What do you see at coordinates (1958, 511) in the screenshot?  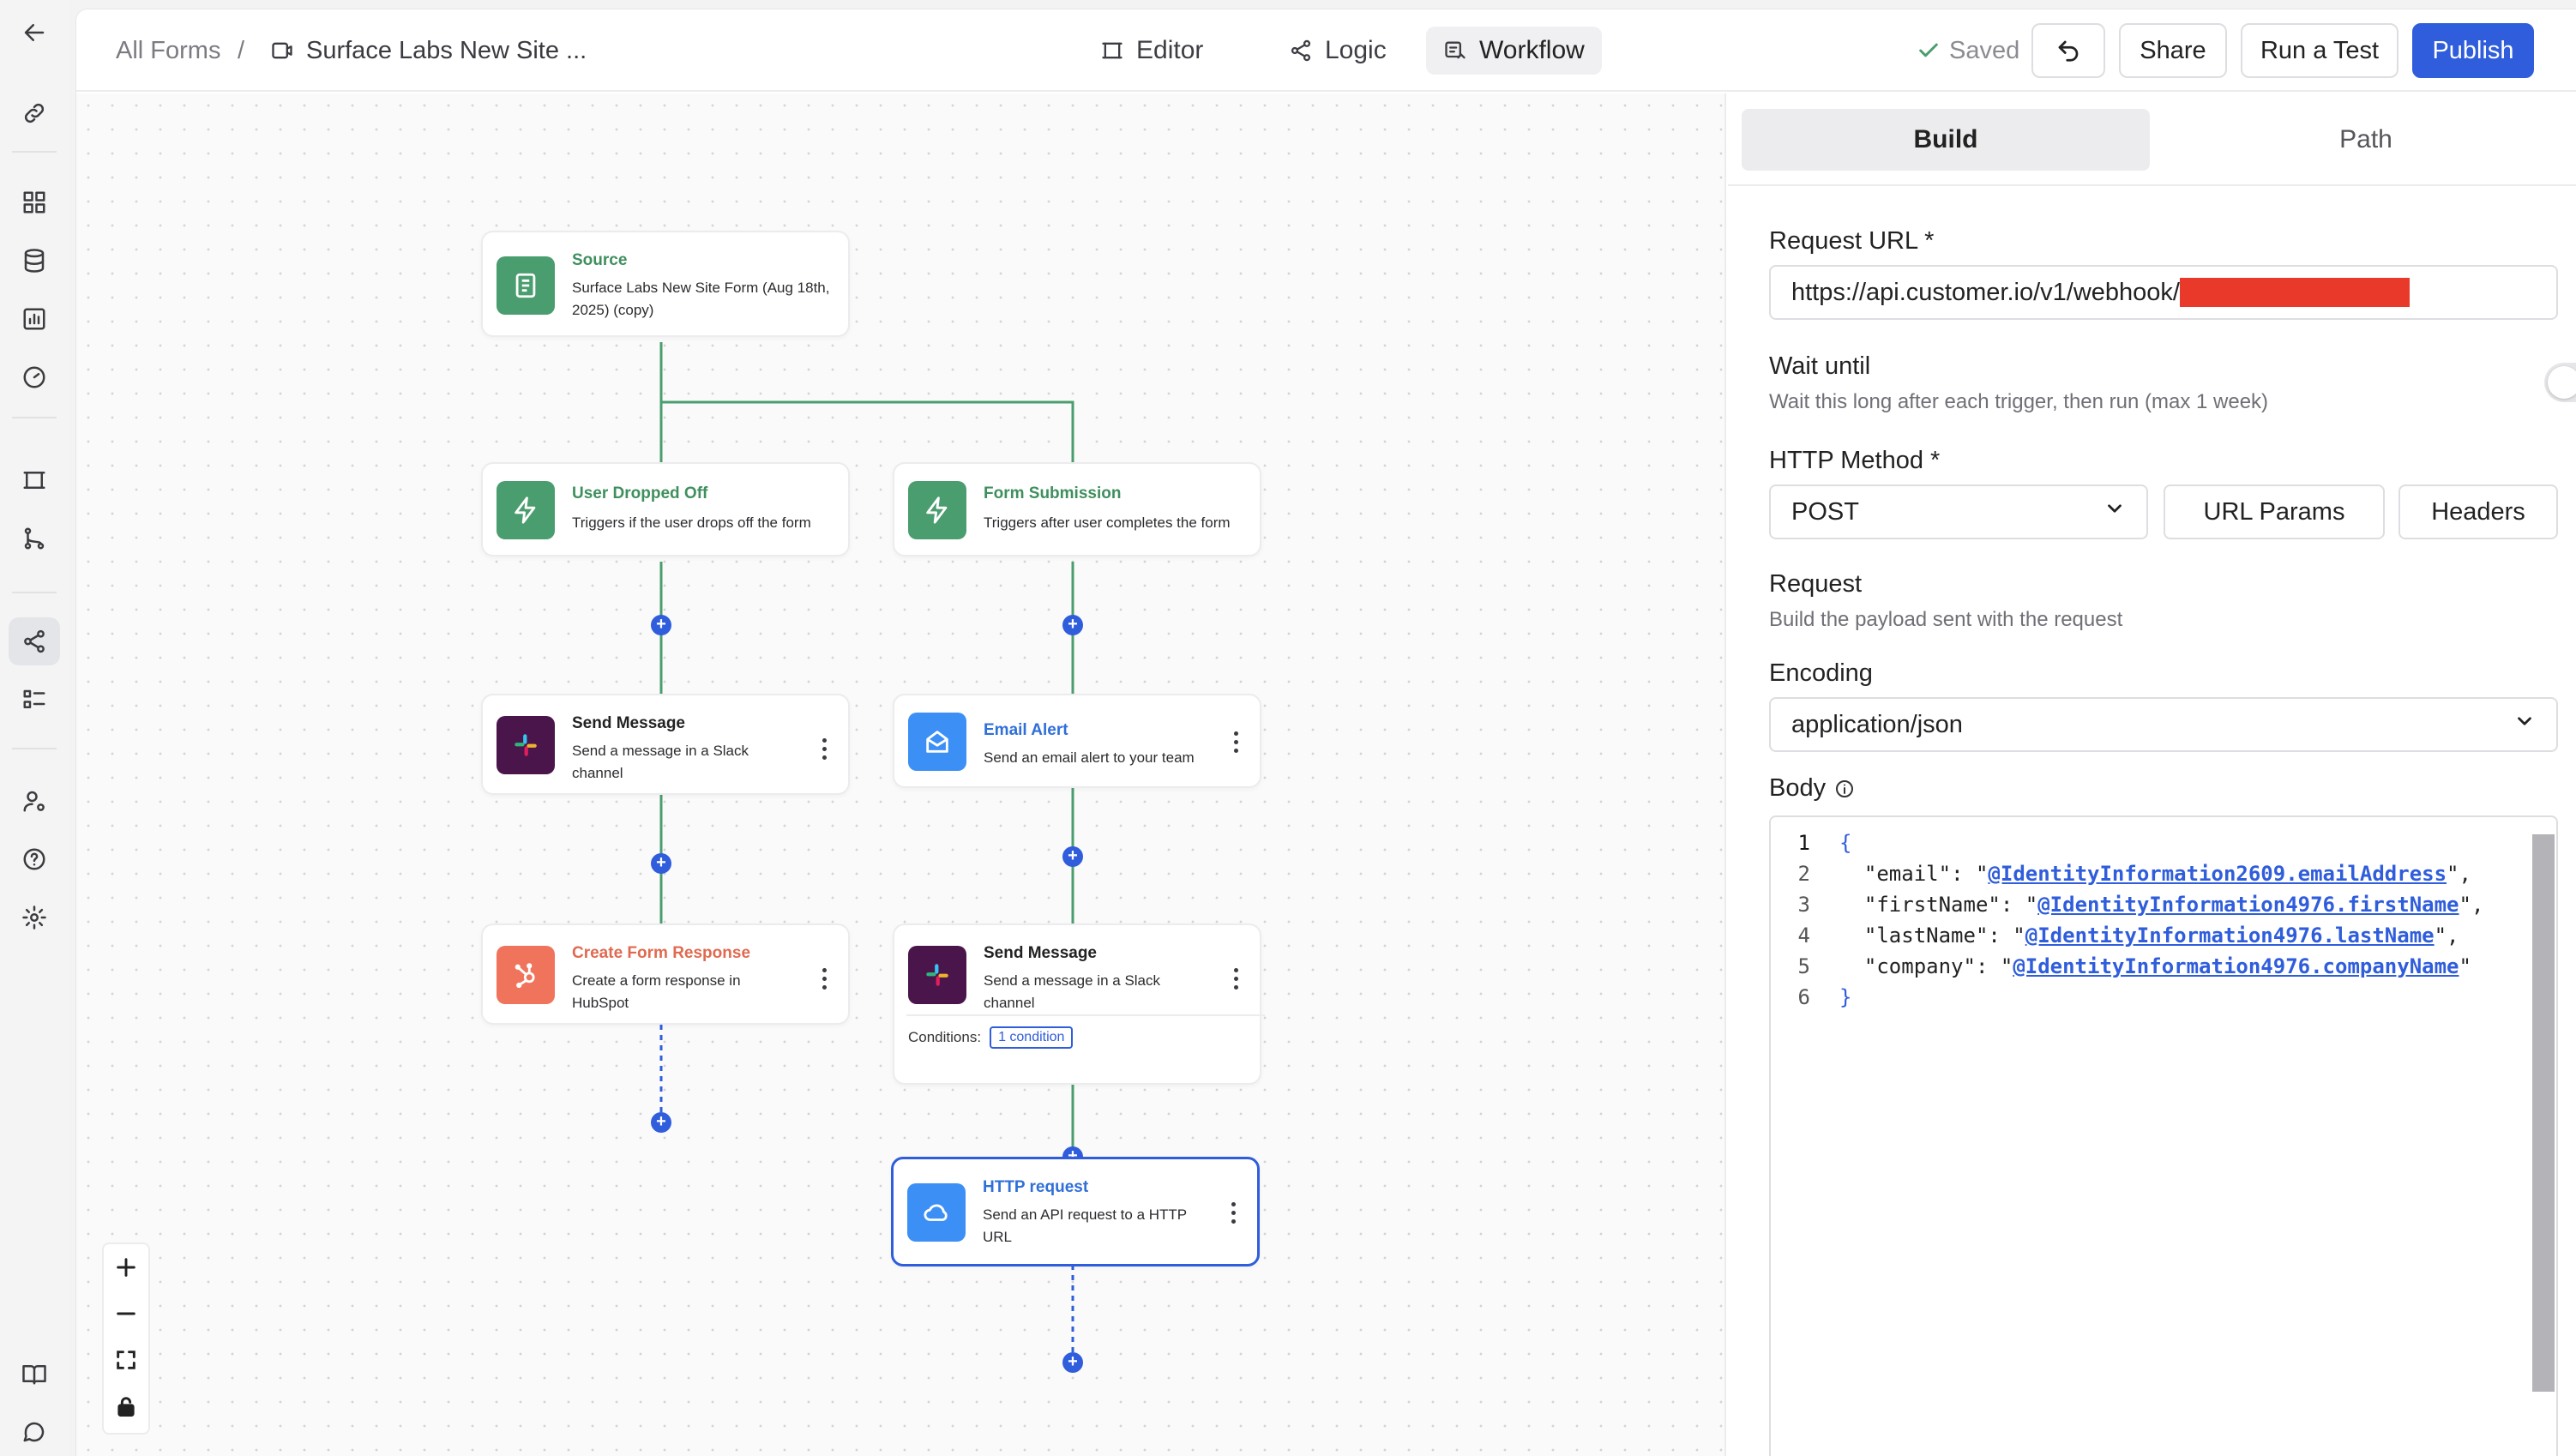 I see `http-method-select: POST` at bounding box center [1958, 511].